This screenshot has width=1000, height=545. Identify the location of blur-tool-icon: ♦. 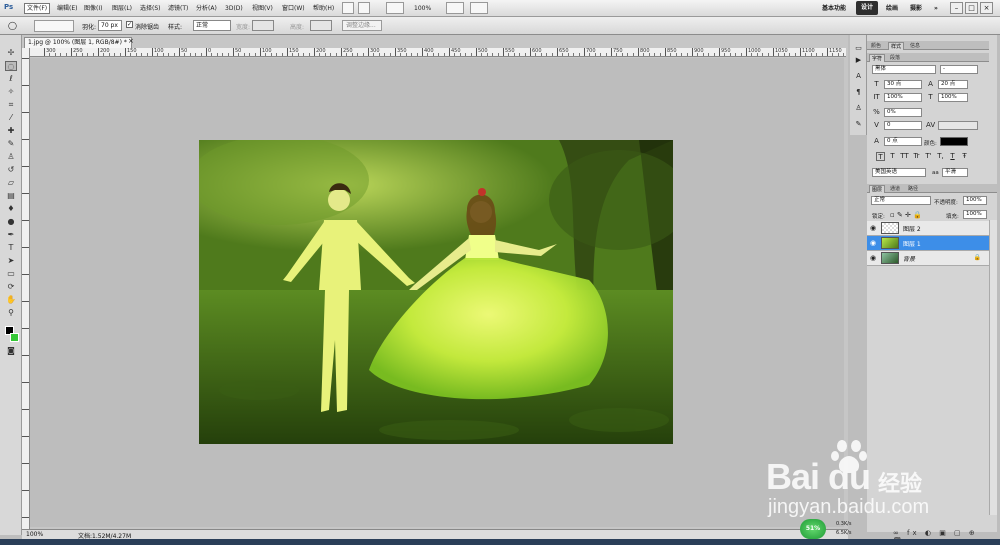
(11, 209).